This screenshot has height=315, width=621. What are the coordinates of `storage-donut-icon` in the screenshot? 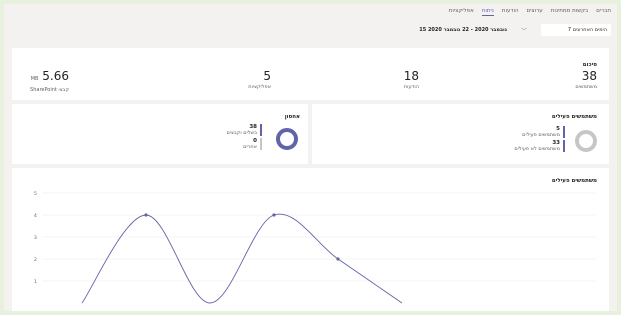 It's located at (287, 139).